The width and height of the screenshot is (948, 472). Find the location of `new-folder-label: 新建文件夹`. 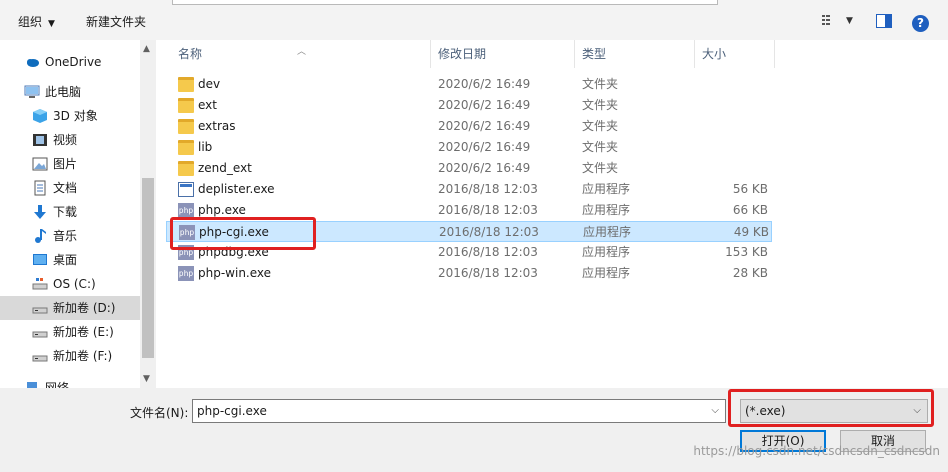

new-folder-label: 新建文件夹 is located at coordinates (116, 22).